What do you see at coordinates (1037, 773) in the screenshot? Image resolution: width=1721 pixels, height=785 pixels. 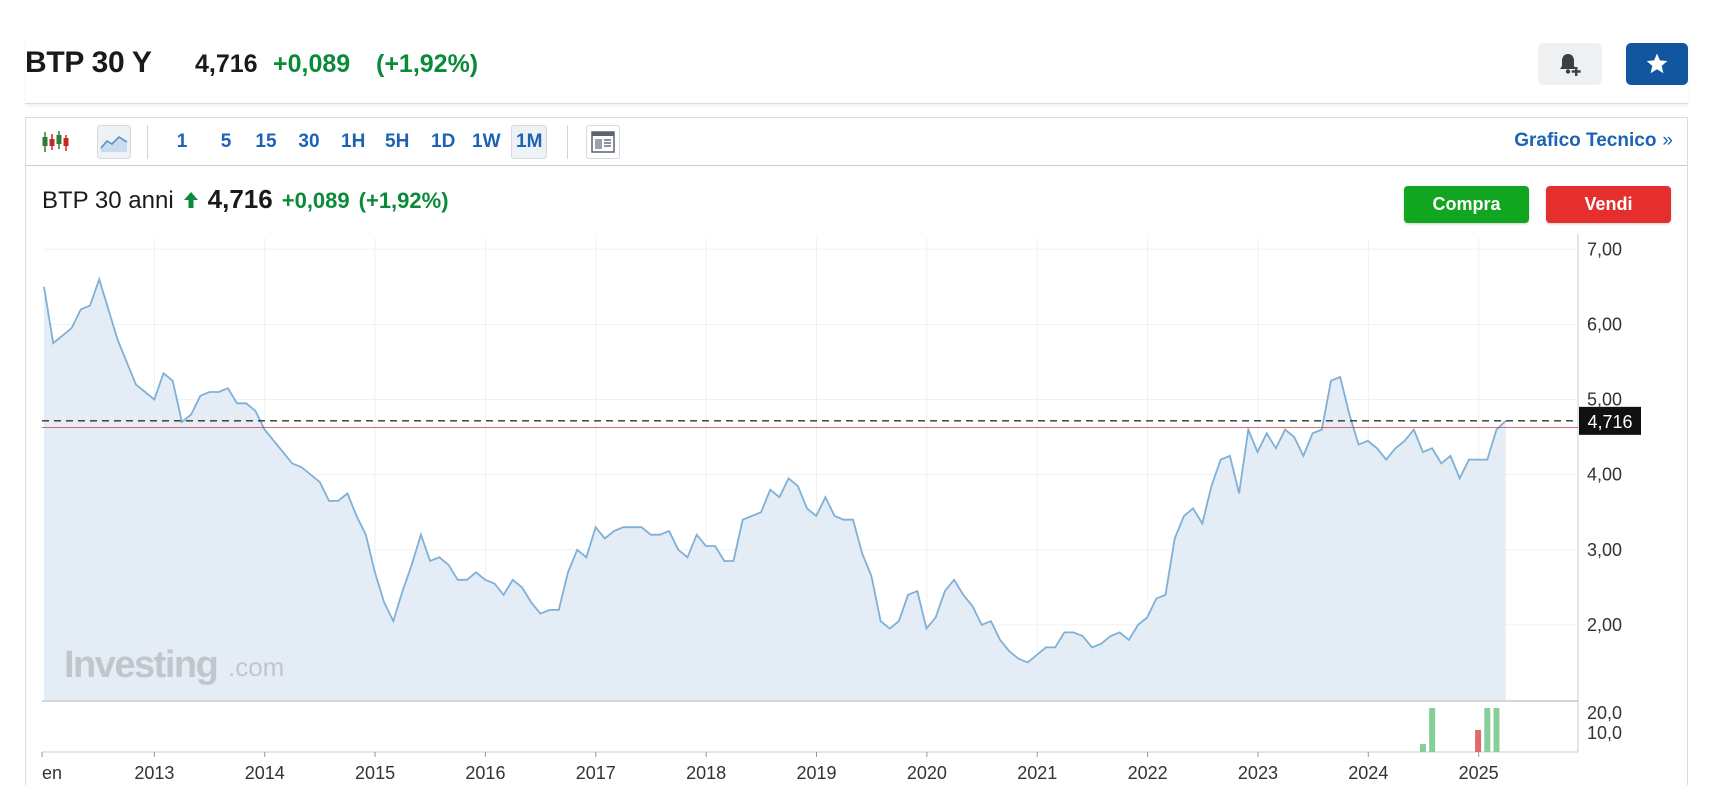 I see `x-tick-label: 2021` at bounding box center [1037, 773].